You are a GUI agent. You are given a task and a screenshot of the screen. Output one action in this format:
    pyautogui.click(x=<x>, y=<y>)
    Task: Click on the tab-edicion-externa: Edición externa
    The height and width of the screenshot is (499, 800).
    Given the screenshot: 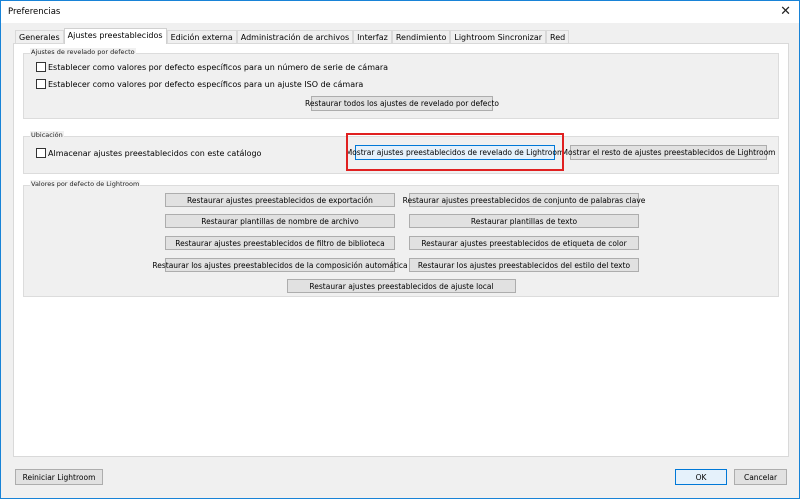 What is the action you would take?
    pyautogui.click(x=201, y=37)
    